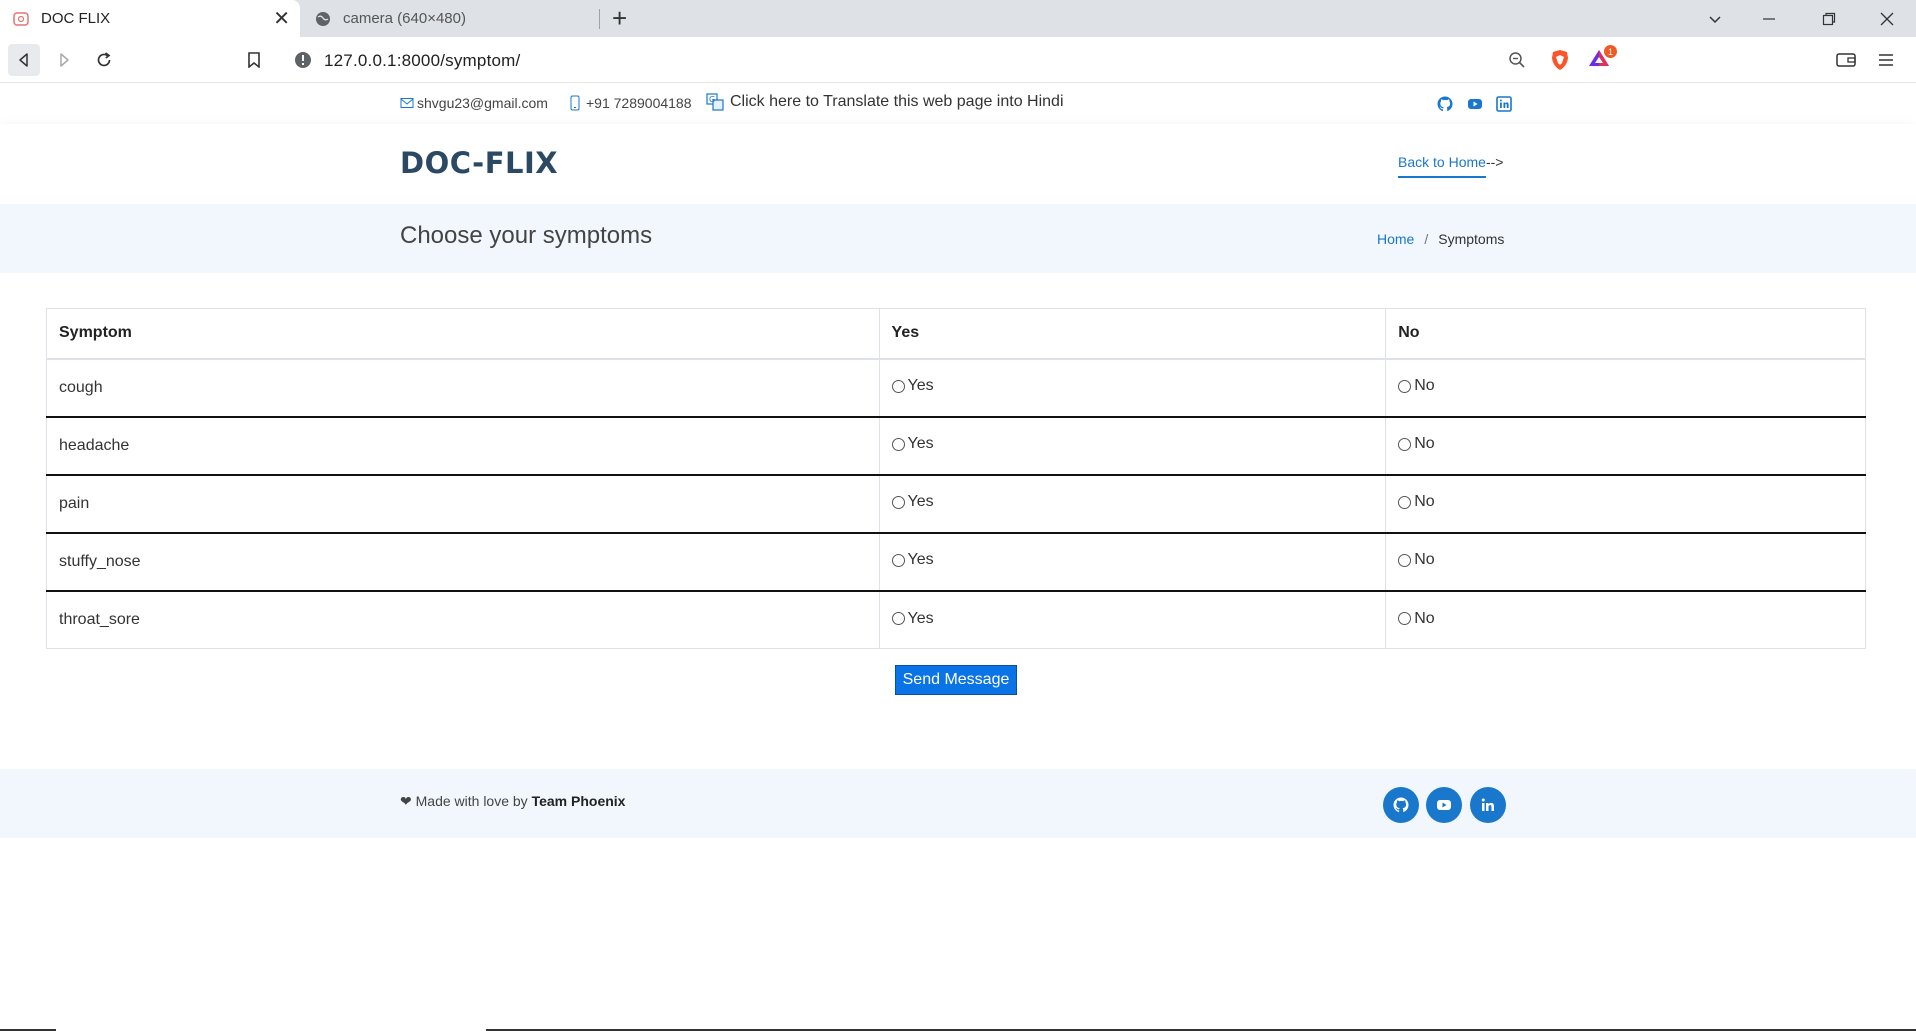  Describe the element at coordinates (474, 103) in the screenshot. I see `email-contact: shvgu23@gmail.com` at that location.